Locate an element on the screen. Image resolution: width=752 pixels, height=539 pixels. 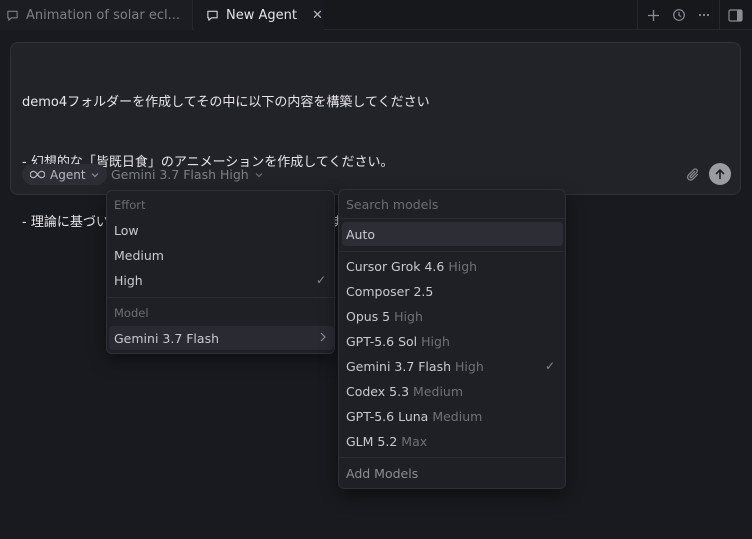
model-option-label: GPT-5.6 Sol is located at coordinates (382, 341).